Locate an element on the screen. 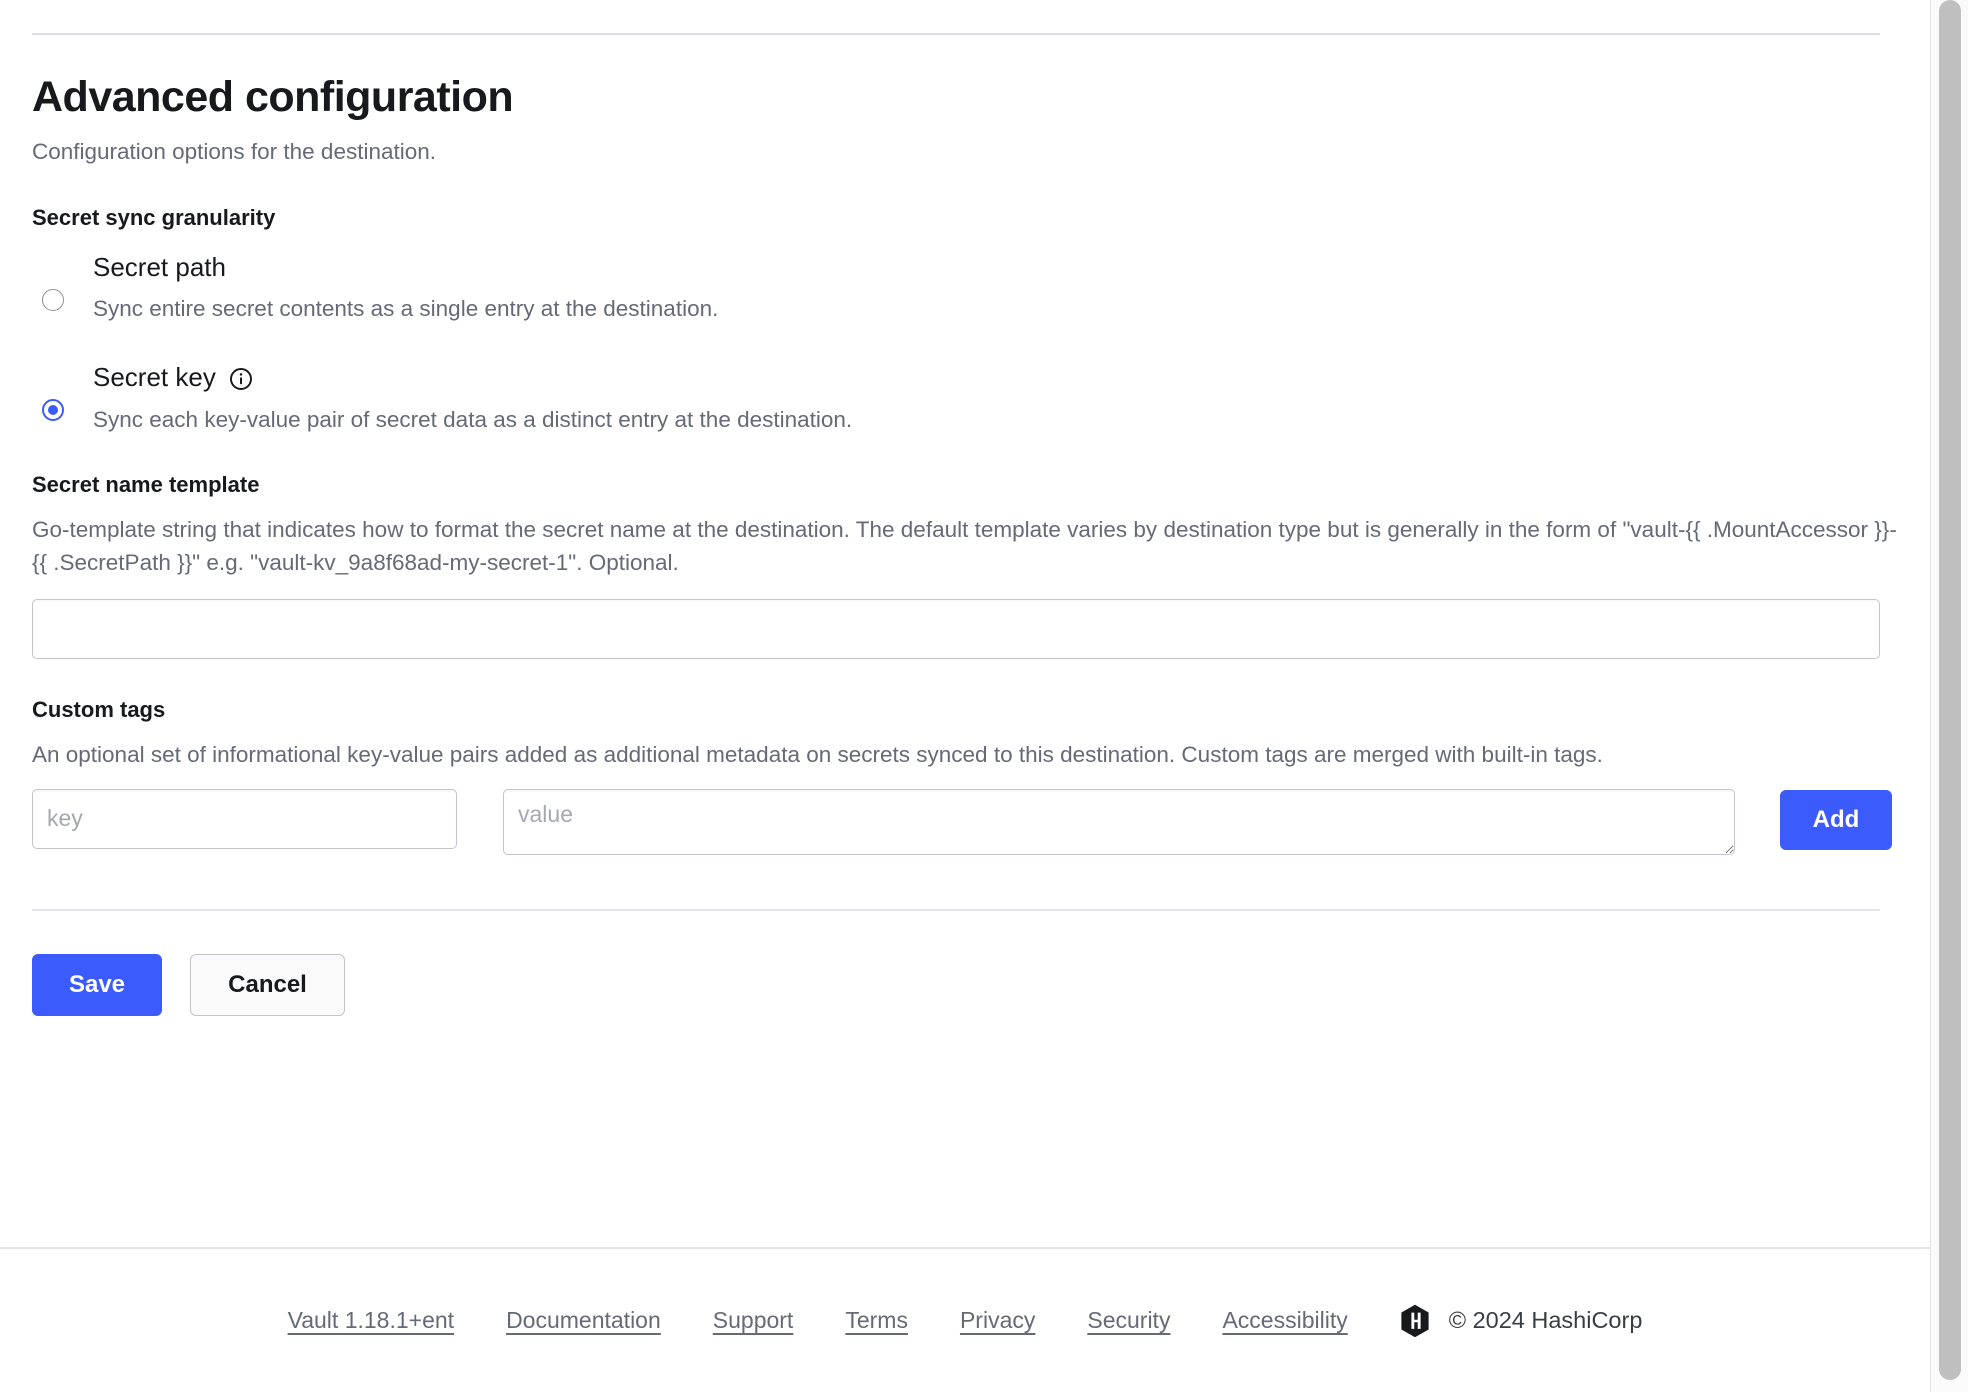  radio-secret-path-title: Secret path is located at coordinates (405, 266).